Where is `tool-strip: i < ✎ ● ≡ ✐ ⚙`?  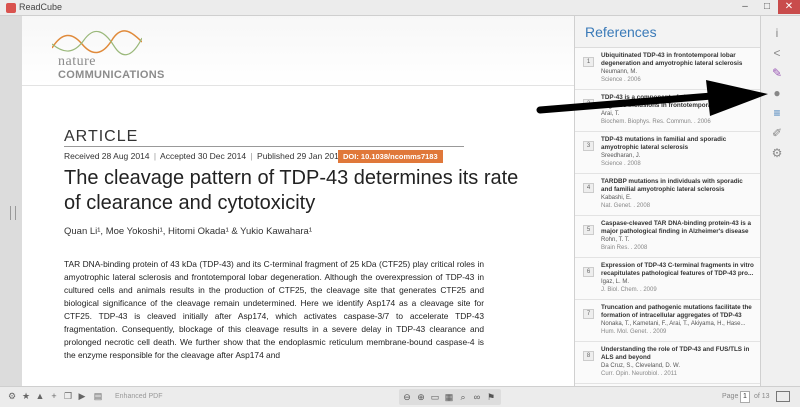 tool-strip: i < ✎ ● ≡ ✐ ⚙ is located at coordinates (780, 201).